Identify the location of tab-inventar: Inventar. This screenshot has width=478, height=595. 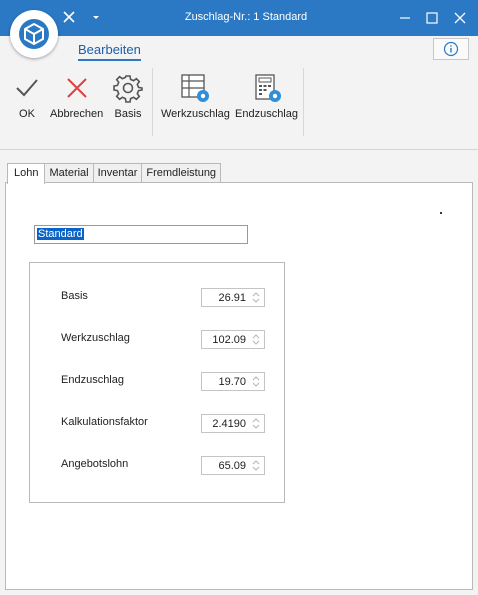
(118, 173).